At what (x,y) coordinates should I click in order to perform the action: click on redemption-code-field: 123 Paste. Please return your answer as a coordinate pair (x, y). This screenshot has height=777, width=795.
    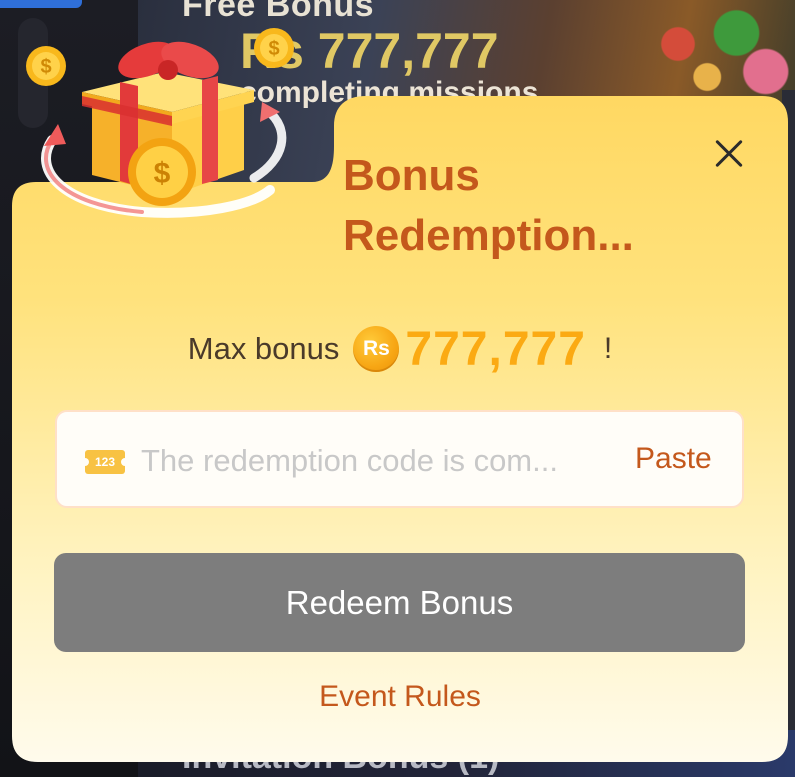
    Looking at the image, I should click on (399, 459).